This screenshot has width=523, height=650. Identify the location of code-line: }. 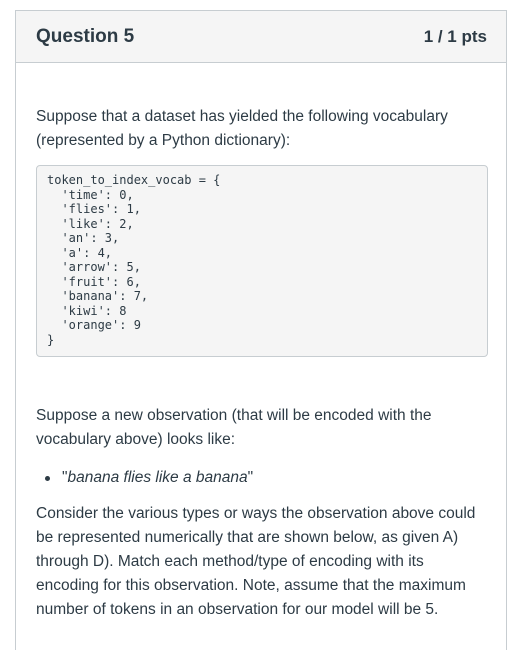
(51, 339).